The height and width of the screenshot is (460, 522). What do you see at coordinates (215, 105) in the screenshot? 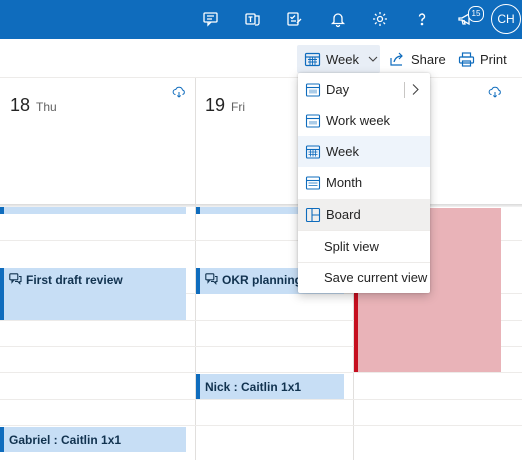
I see `day-number: 19` at bounding box center [215, 105].